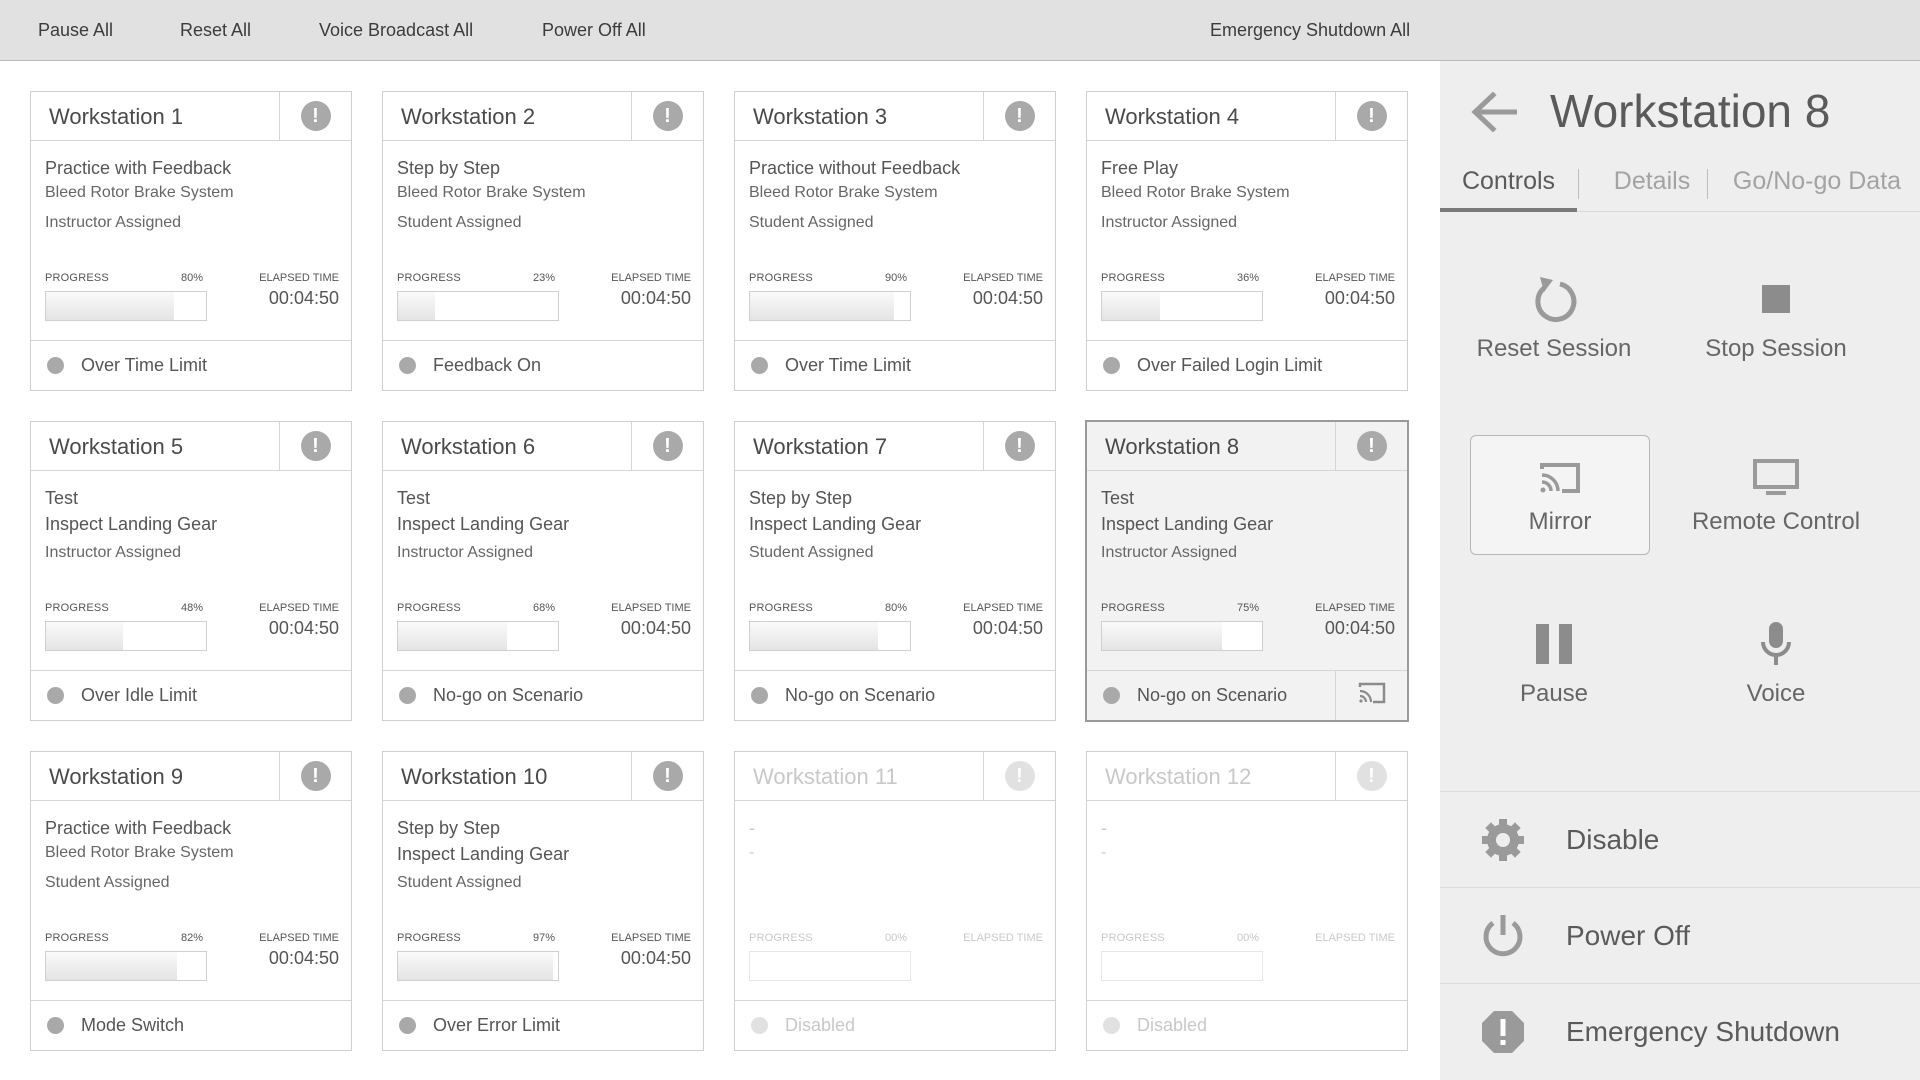 The image size is (1920, 1080). I want to click on disable-button: Disable, so click(1680, 839).